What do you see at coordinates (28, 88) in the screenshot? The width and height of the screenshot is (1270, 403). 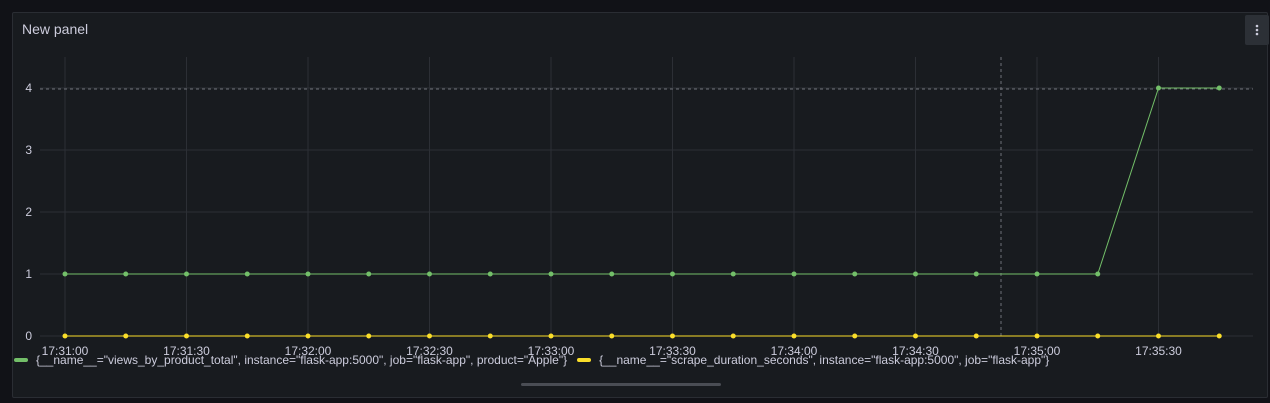 I see `y-tick-label: 4` at bounding box center [28, 88].